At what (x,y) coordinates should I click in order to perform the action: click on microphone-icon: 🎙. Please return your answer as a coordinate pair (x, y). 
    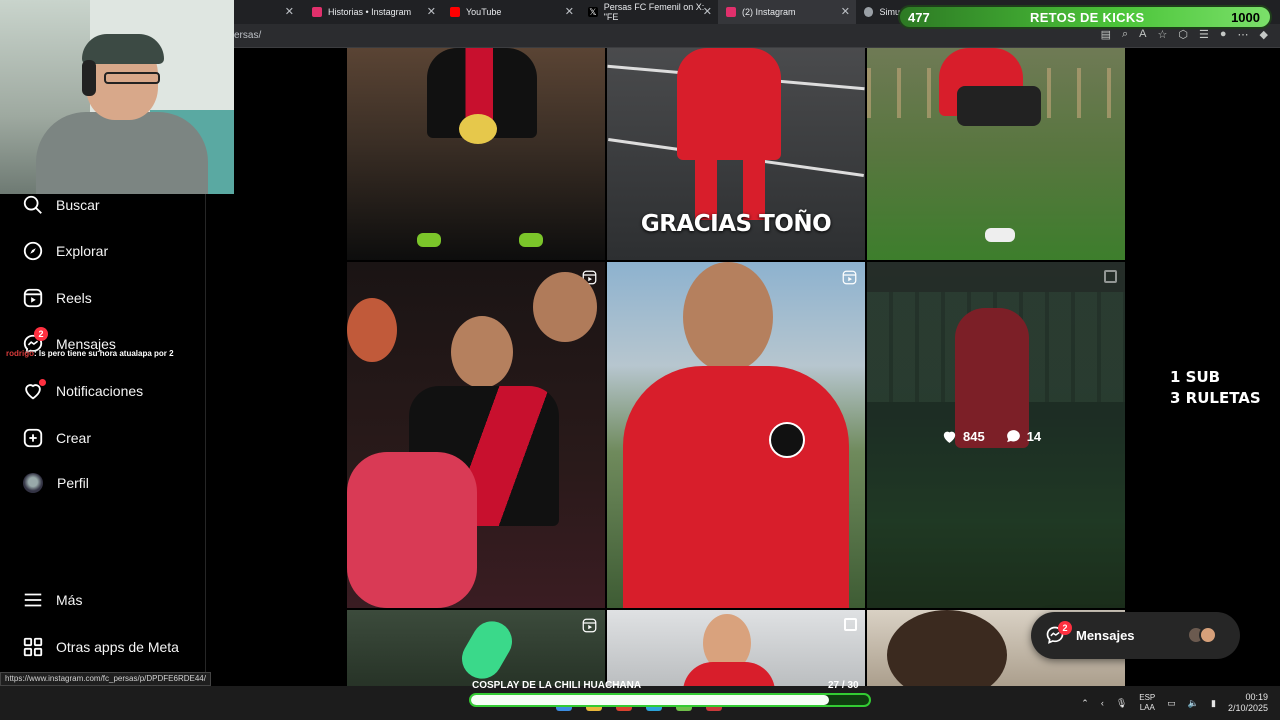
    Looking at the image, I should click on (1121, 703).